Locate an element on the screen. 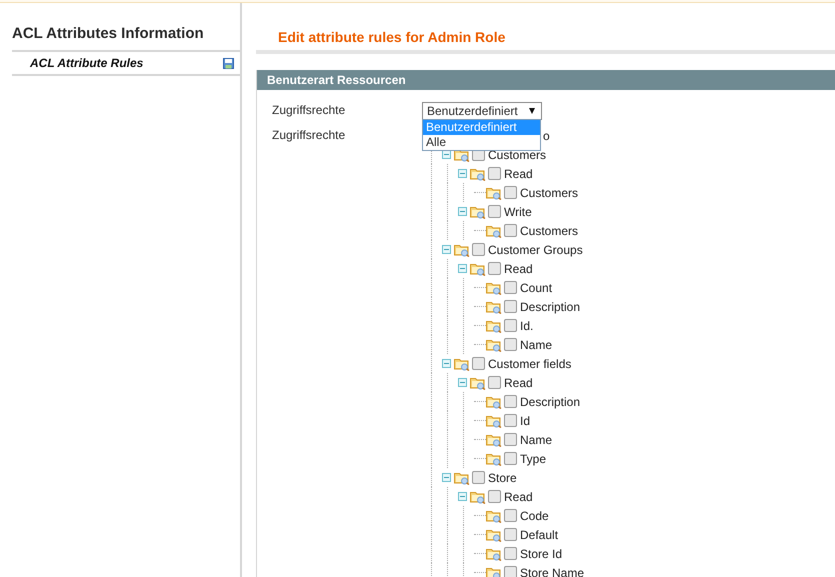 The height and width of the screenshot is (577, 835). tree-item-label: Customer fields is located at coordinates (530, 363).